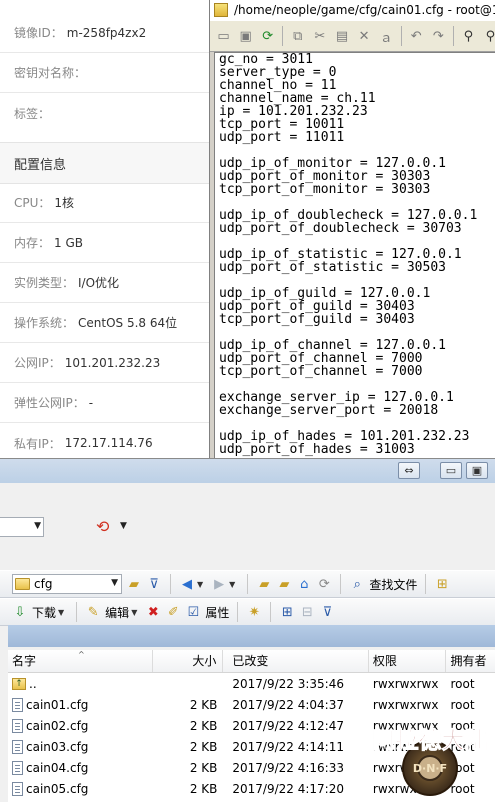 The height and width of the screenshot is (802, 495). I want to click on find-files-icon: ⌕, so click(357, 584).